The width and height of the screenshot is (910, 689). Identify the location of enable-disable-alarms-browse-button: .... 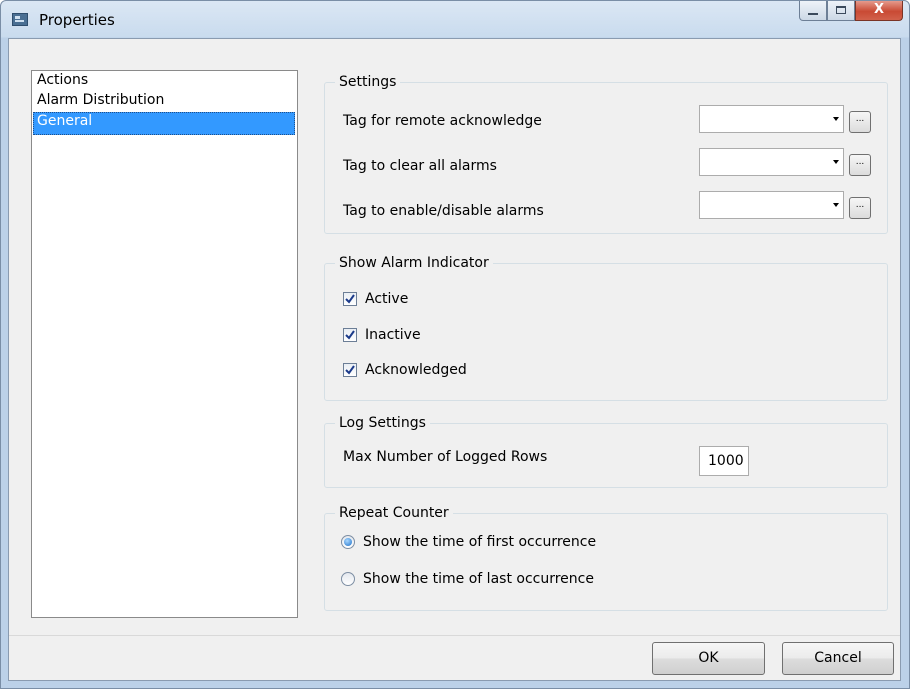
(860, 208).